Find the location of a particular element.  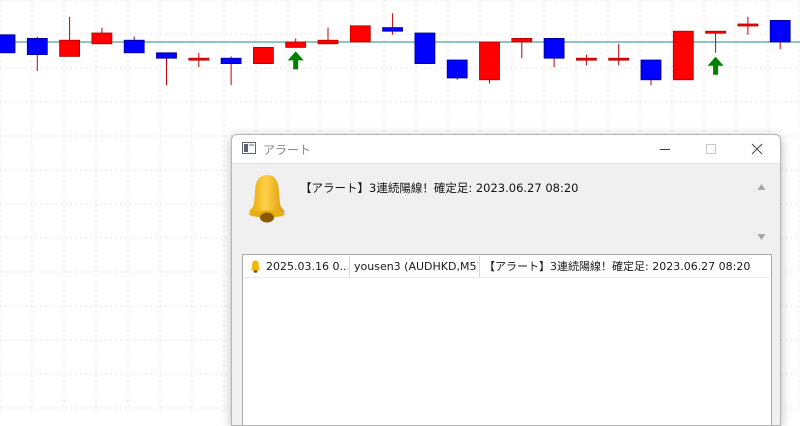

close-icon is located at coordinates (757, 149).